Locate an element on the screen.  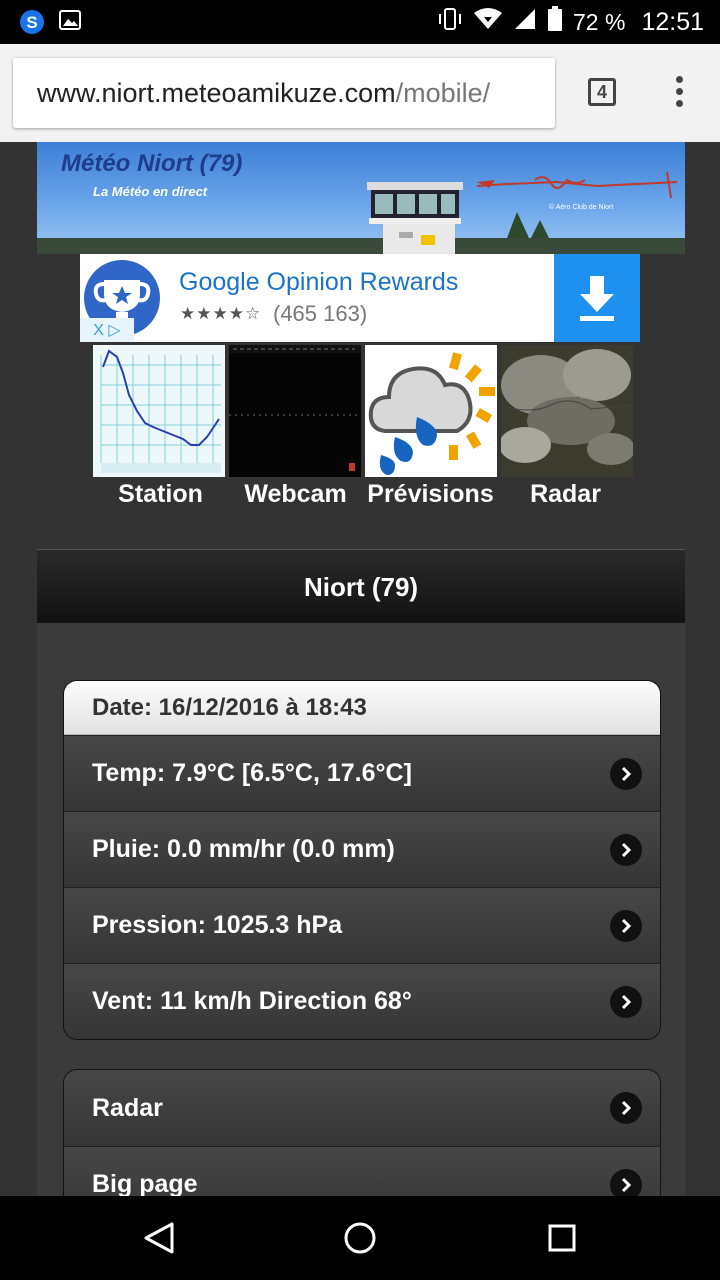
control-tower-image is located at coordinates (361, 212).